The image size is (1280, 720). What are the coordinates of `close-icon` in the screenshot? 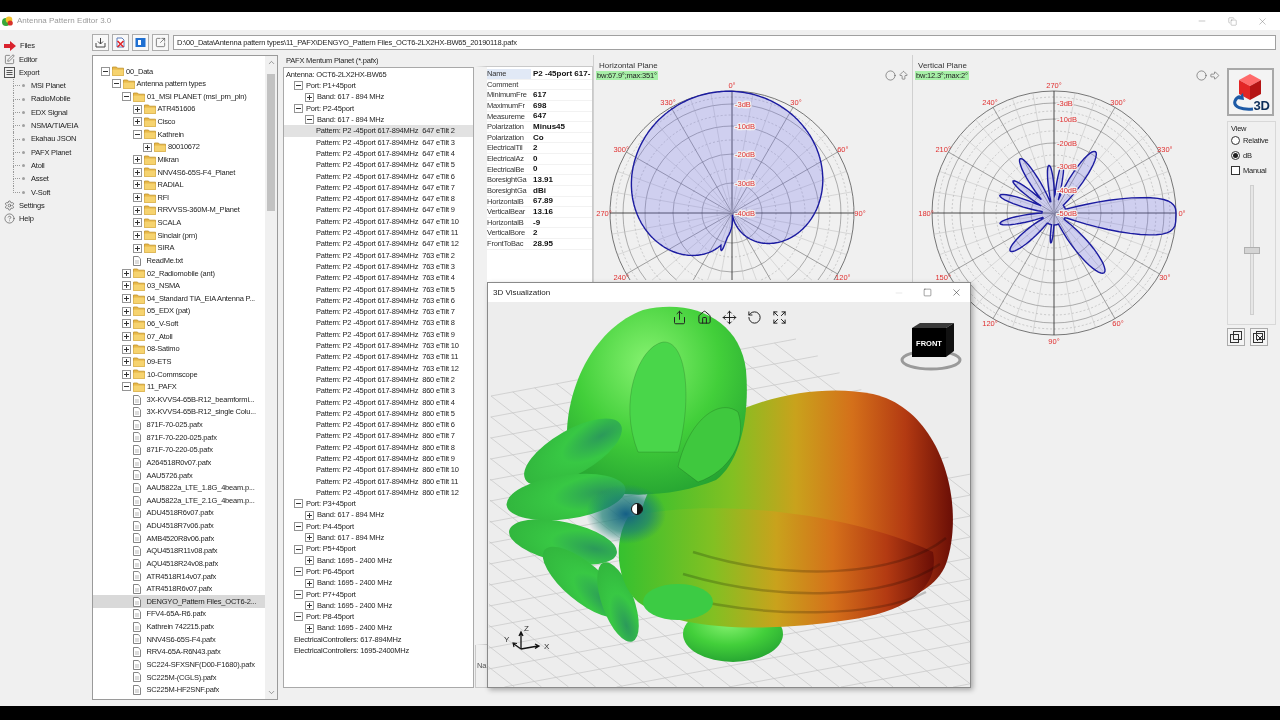 It's located at (956, 292).